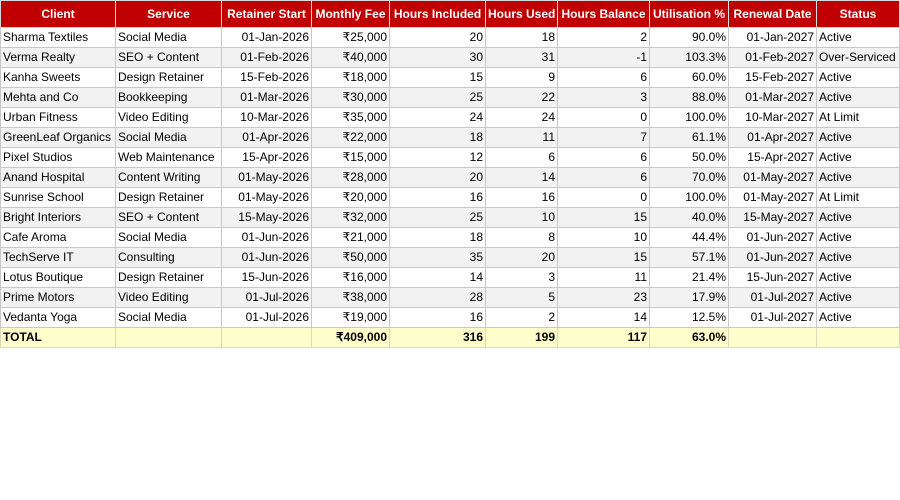  Describe the element at coordinates (521, 37) in the screenshot. I see `cell-hours-used: 18` at that location.